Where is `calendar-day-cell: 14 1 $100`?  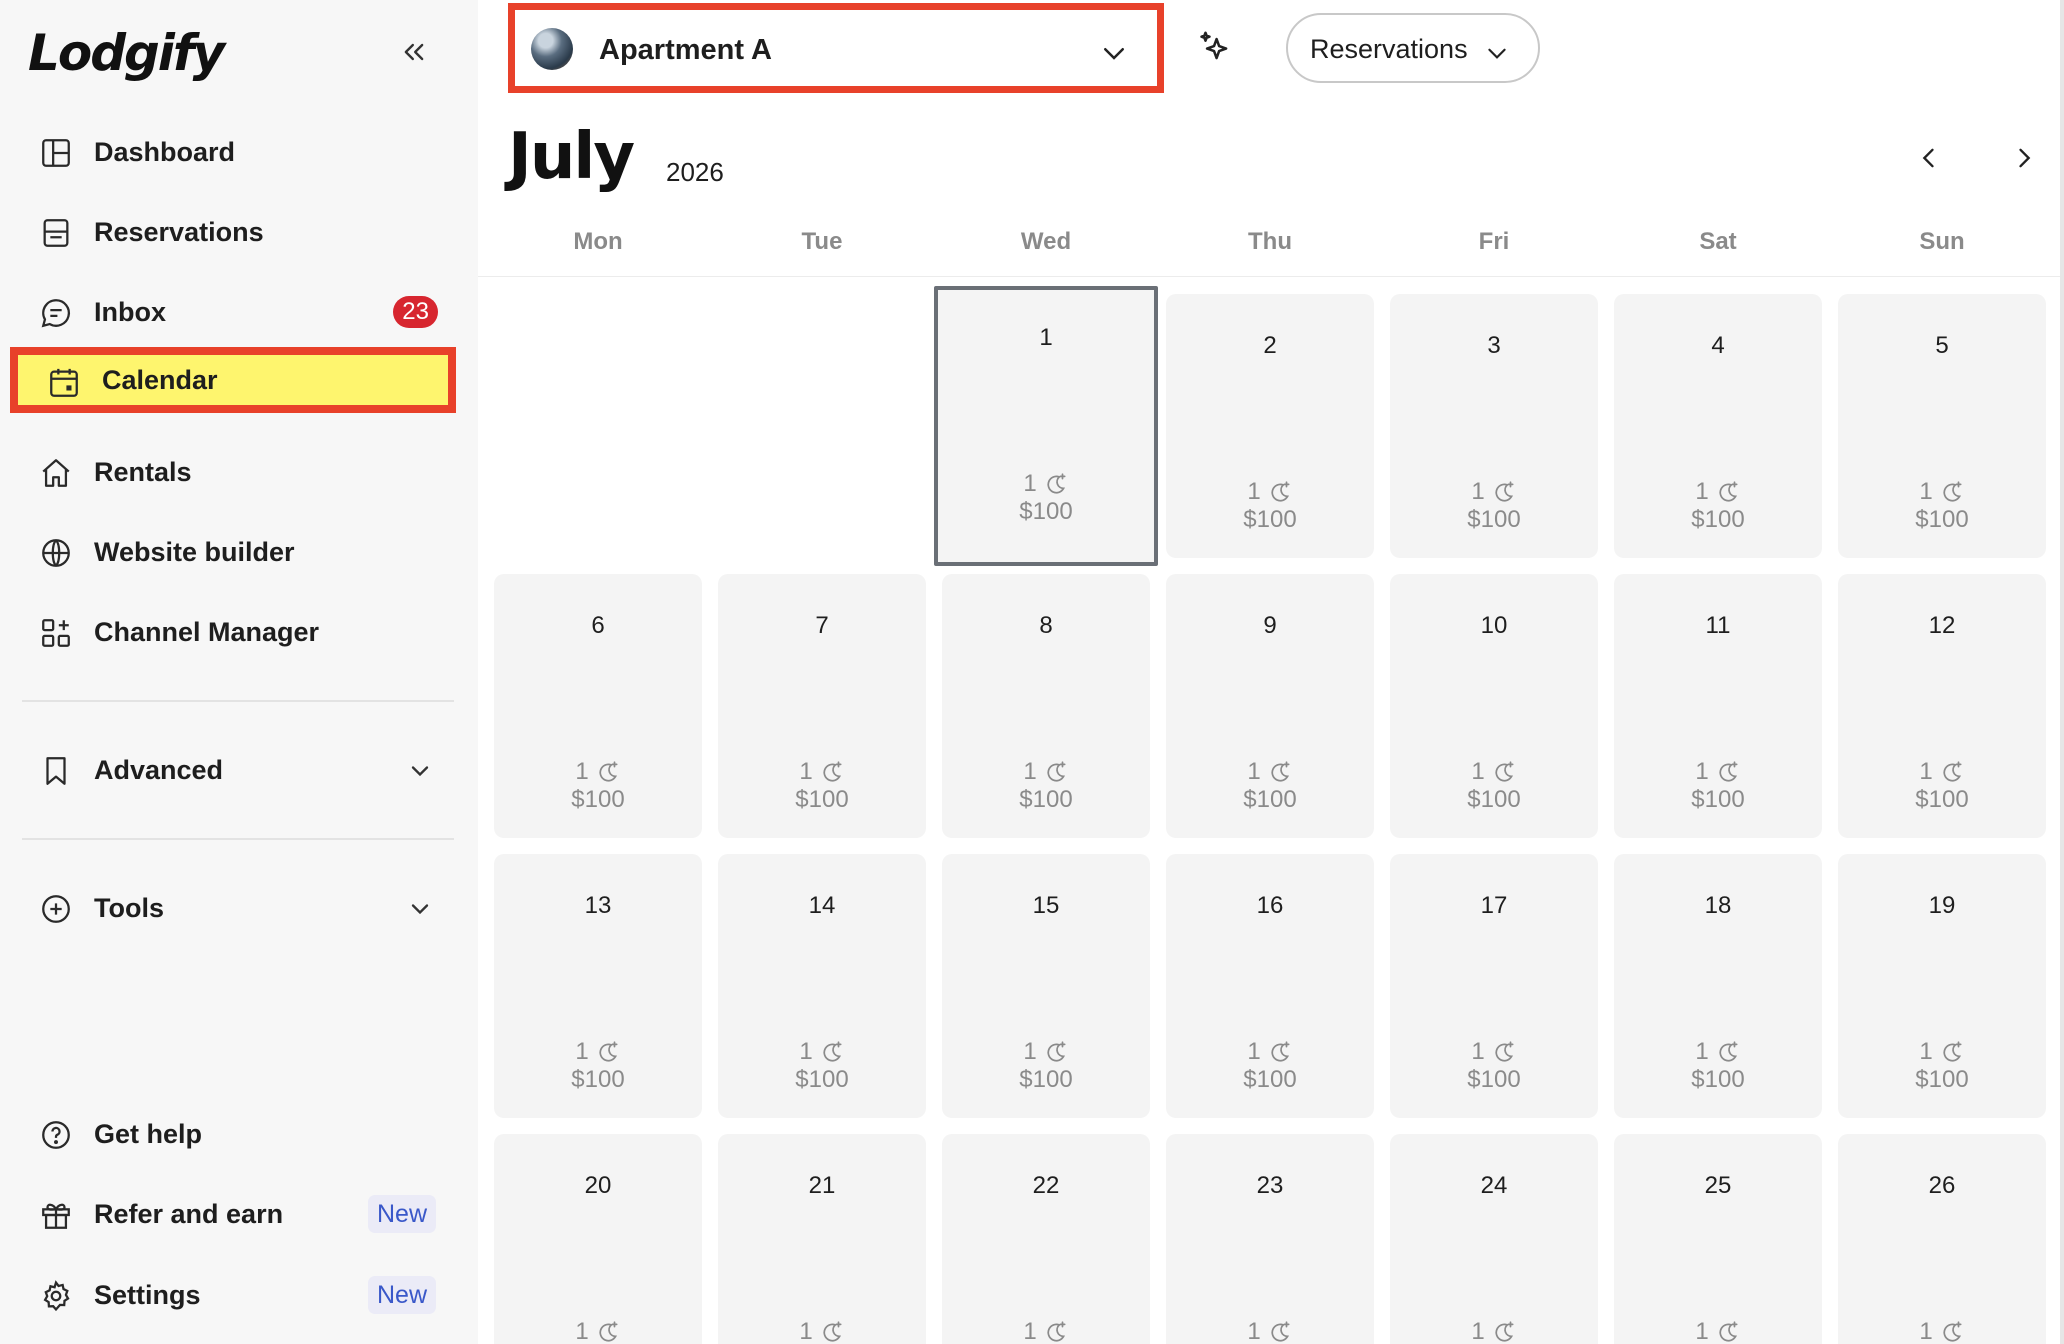
calendar-day-cell: 14 1 $100 is located at coordinates (822, 986).